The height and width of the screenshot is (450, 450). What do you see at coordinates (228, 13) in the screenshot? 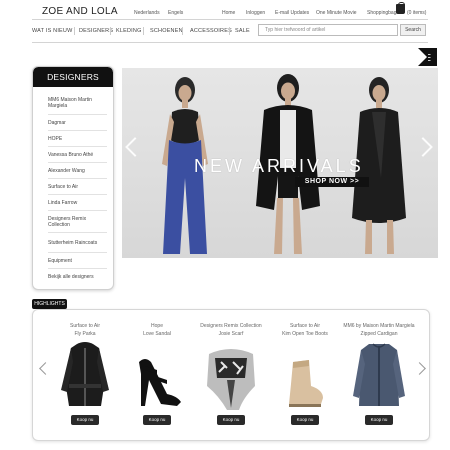
I see `nav-link-home: Home` at bounding box center [228, 13].